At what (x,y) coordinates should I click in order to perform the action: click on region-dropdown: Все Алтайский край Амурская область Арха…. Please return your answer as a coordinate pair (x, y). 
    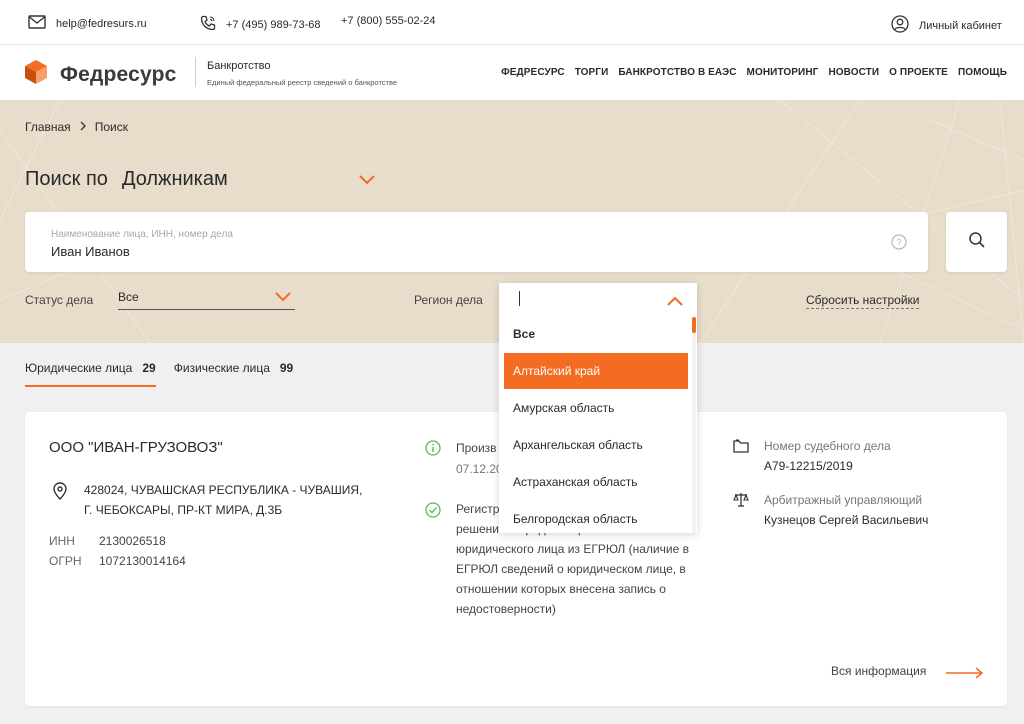
    Looking at the image, I should click on (598, 408).